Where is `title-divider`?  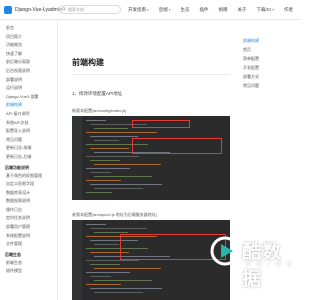
title-divider is located at coordinates (151, 74).